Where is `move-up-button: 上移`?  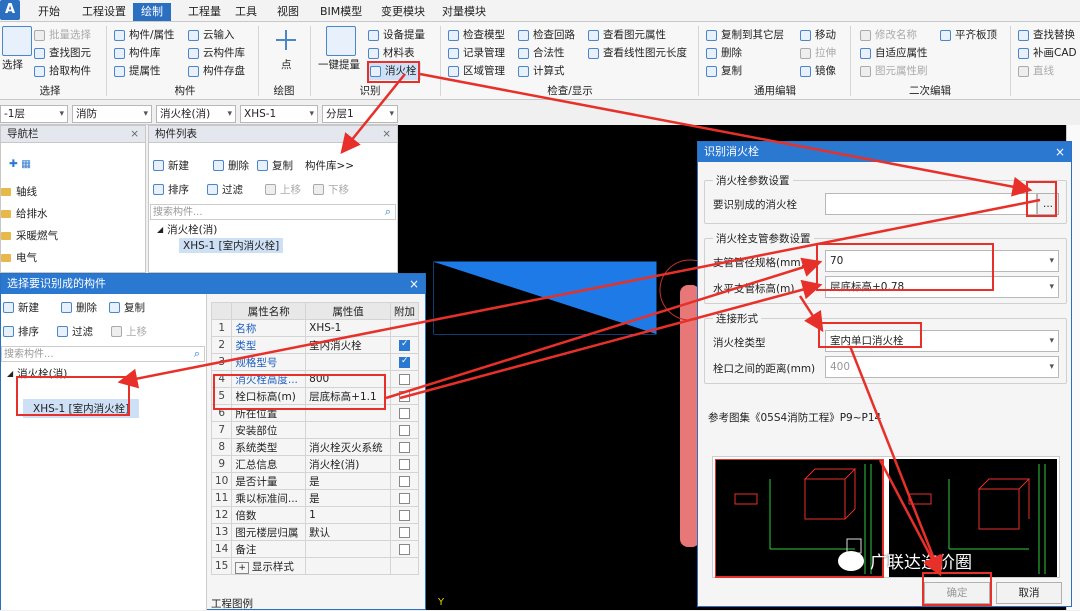 move-up-button: 上移 is located at coordinates (283, 189).